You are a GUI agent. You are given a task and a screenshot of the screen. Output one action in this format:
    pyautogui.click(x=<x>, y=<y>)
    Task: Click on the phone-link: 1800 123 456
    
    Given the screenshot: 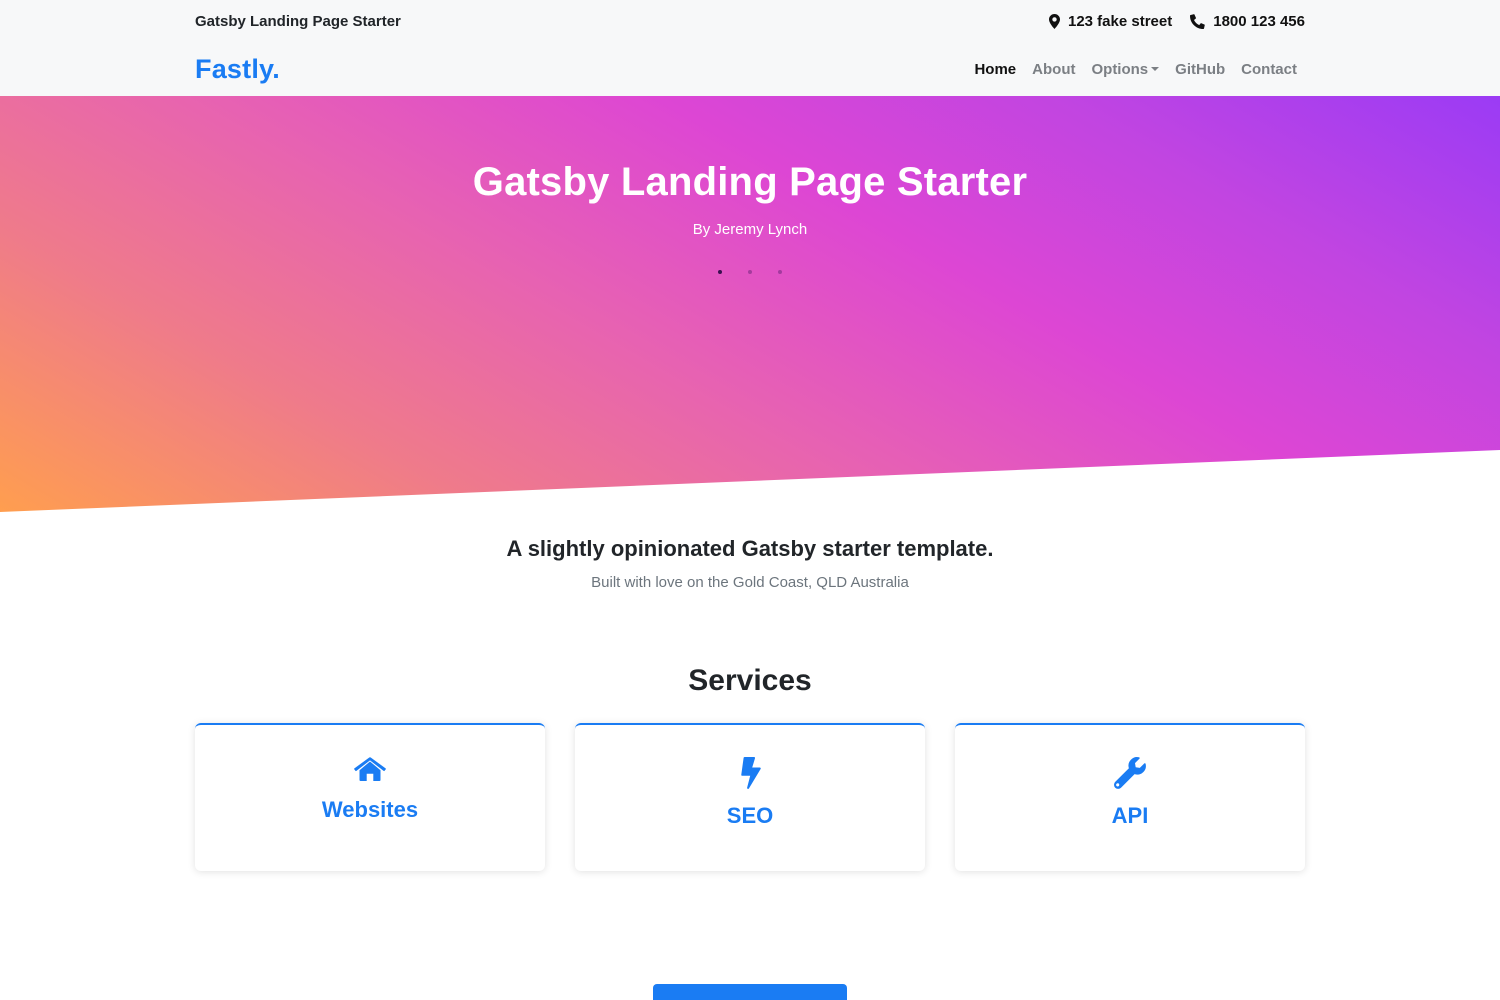 What is the action you would take?
    pyautogui.click(x=1247, y=21)
    